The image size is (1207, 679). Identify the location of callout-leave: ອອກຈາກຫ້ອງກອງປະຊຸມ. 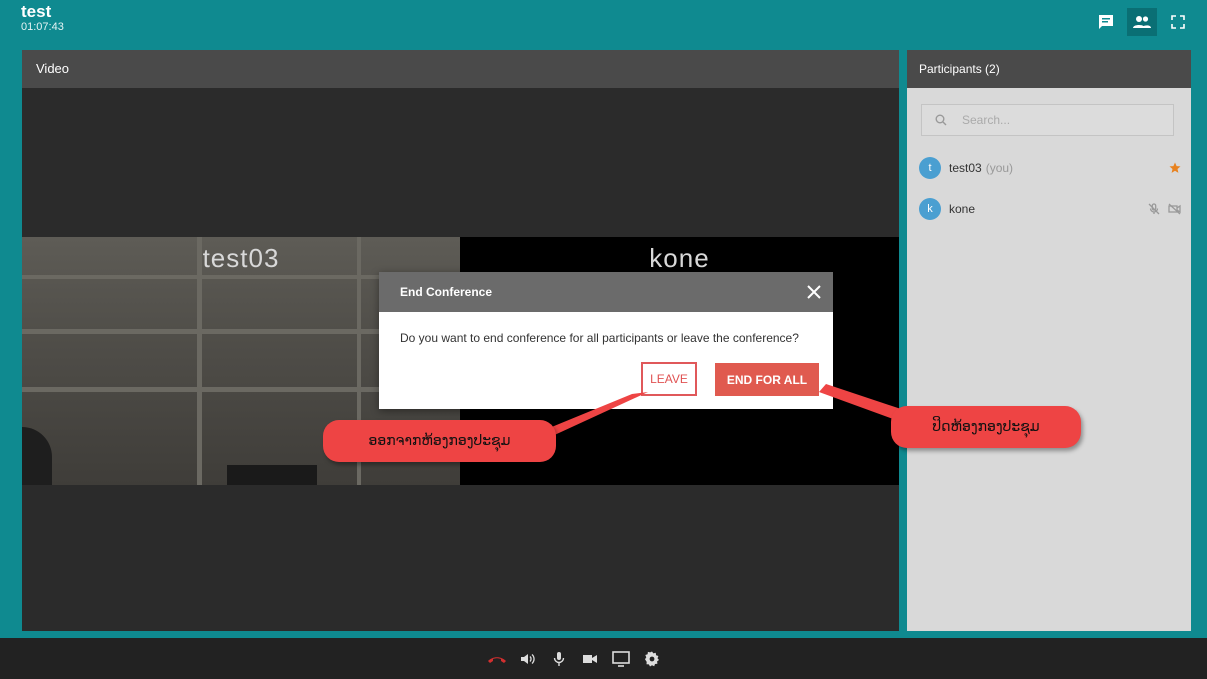
(439, 441).